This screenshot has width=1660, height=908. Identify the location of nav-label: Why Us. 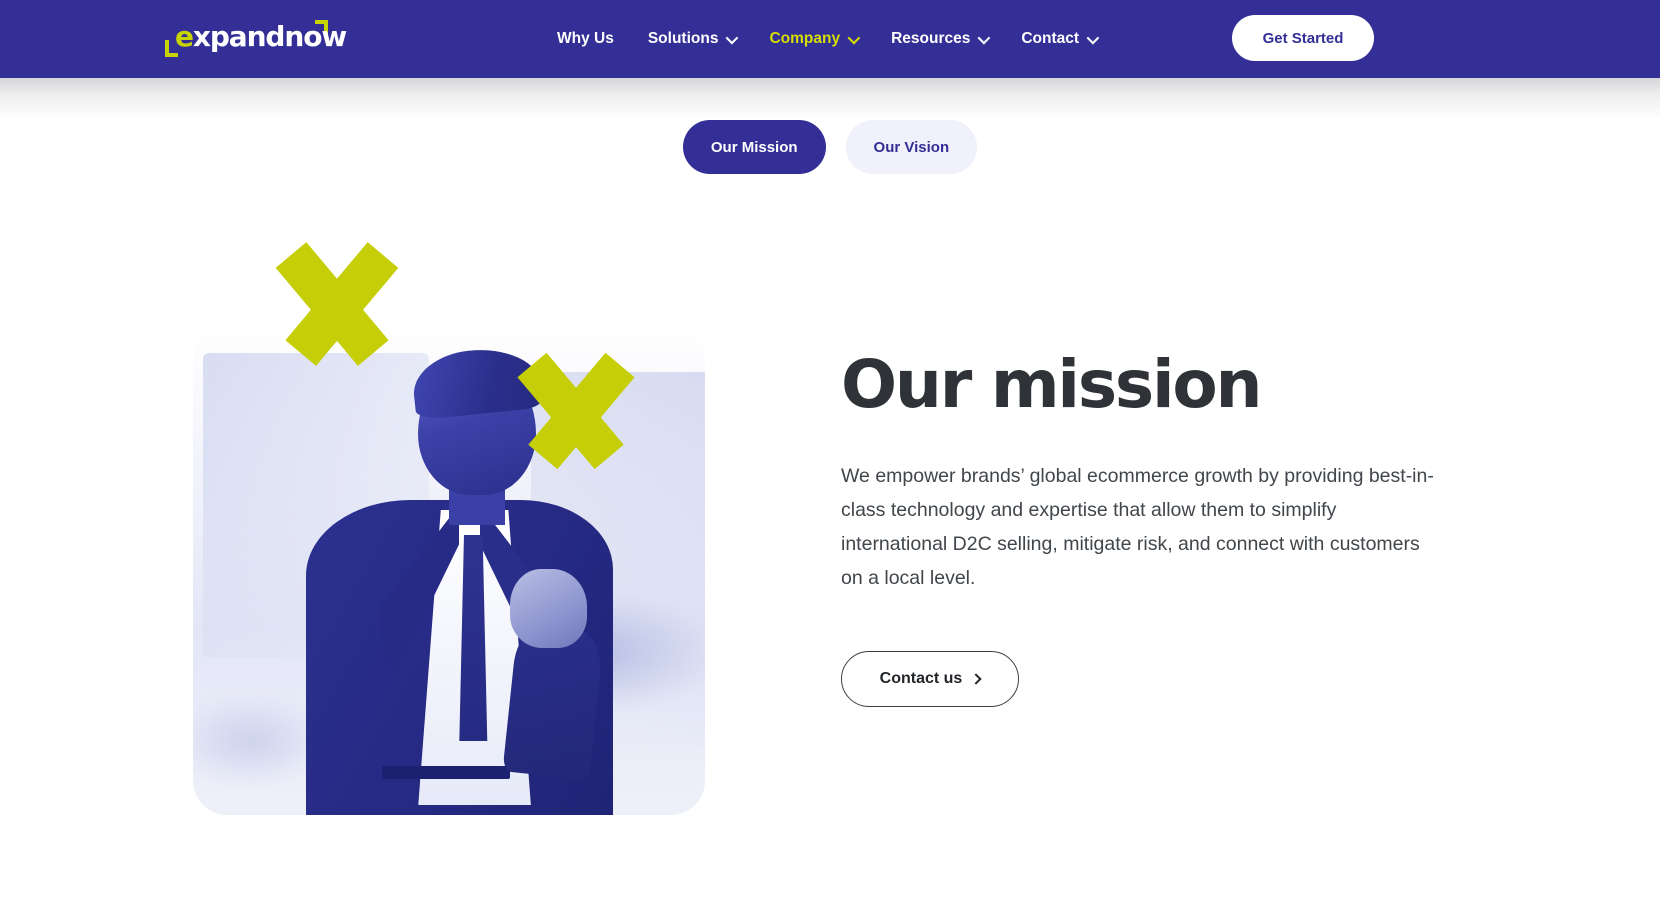
(585, 38).